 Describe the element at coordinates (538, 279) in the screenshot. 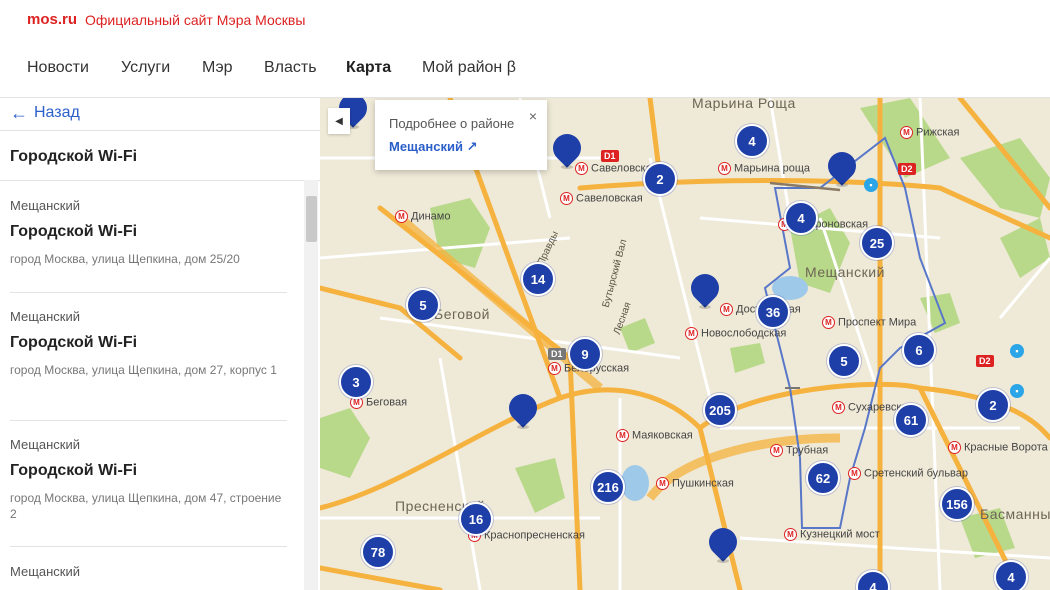

I see `map-cluster-marker: 14` at that location.